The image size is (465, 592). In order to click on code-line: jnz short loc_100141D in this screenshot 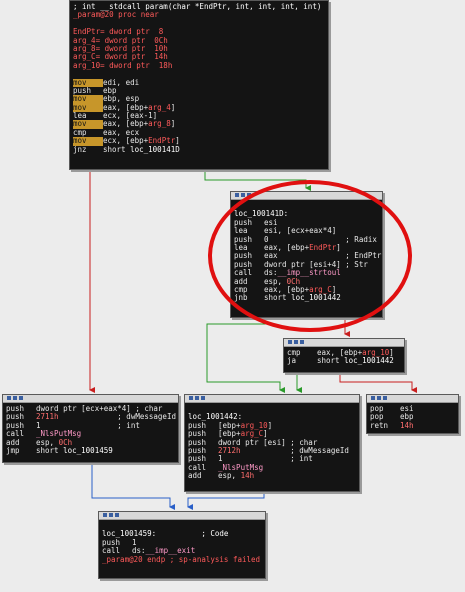, I will do `click(199, 149)`.